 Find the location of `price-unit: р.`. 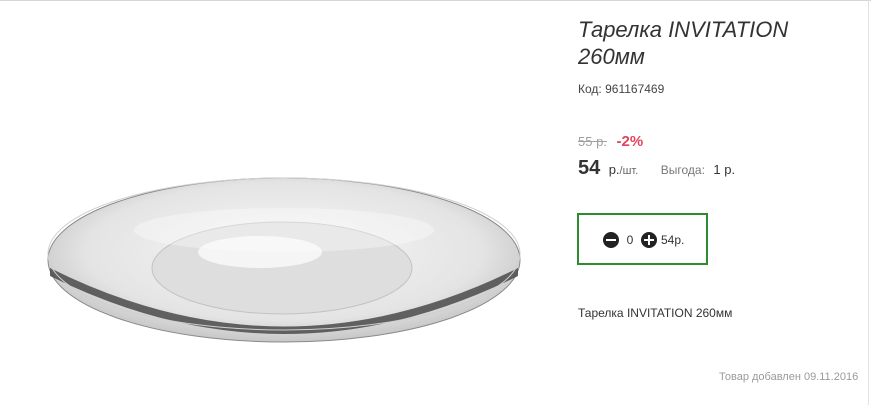

price-unit: р. is located at coordinates (614, 169).